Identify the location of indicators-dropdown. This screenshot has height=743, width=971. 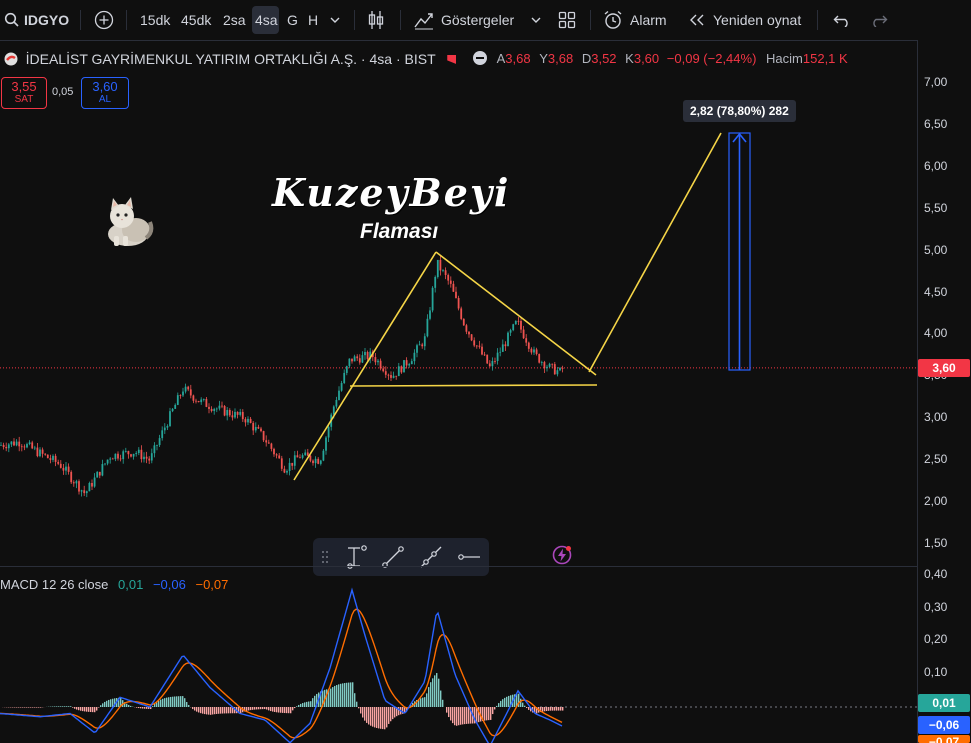
(536, 20).